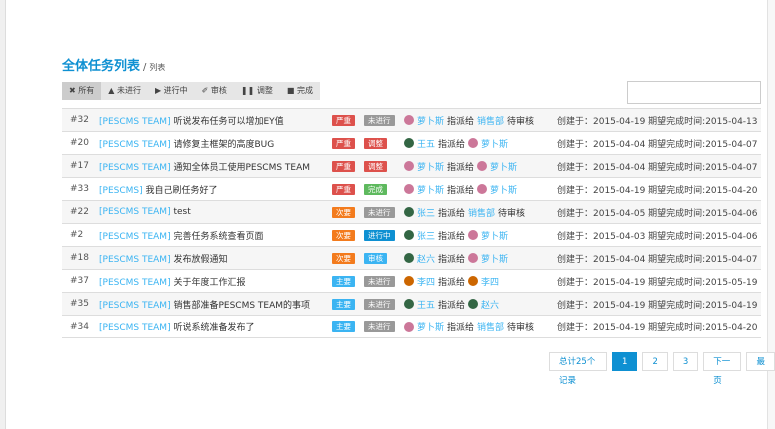 The image size is (775, 429). I want to click on page-3: 3, so click(685, 361).